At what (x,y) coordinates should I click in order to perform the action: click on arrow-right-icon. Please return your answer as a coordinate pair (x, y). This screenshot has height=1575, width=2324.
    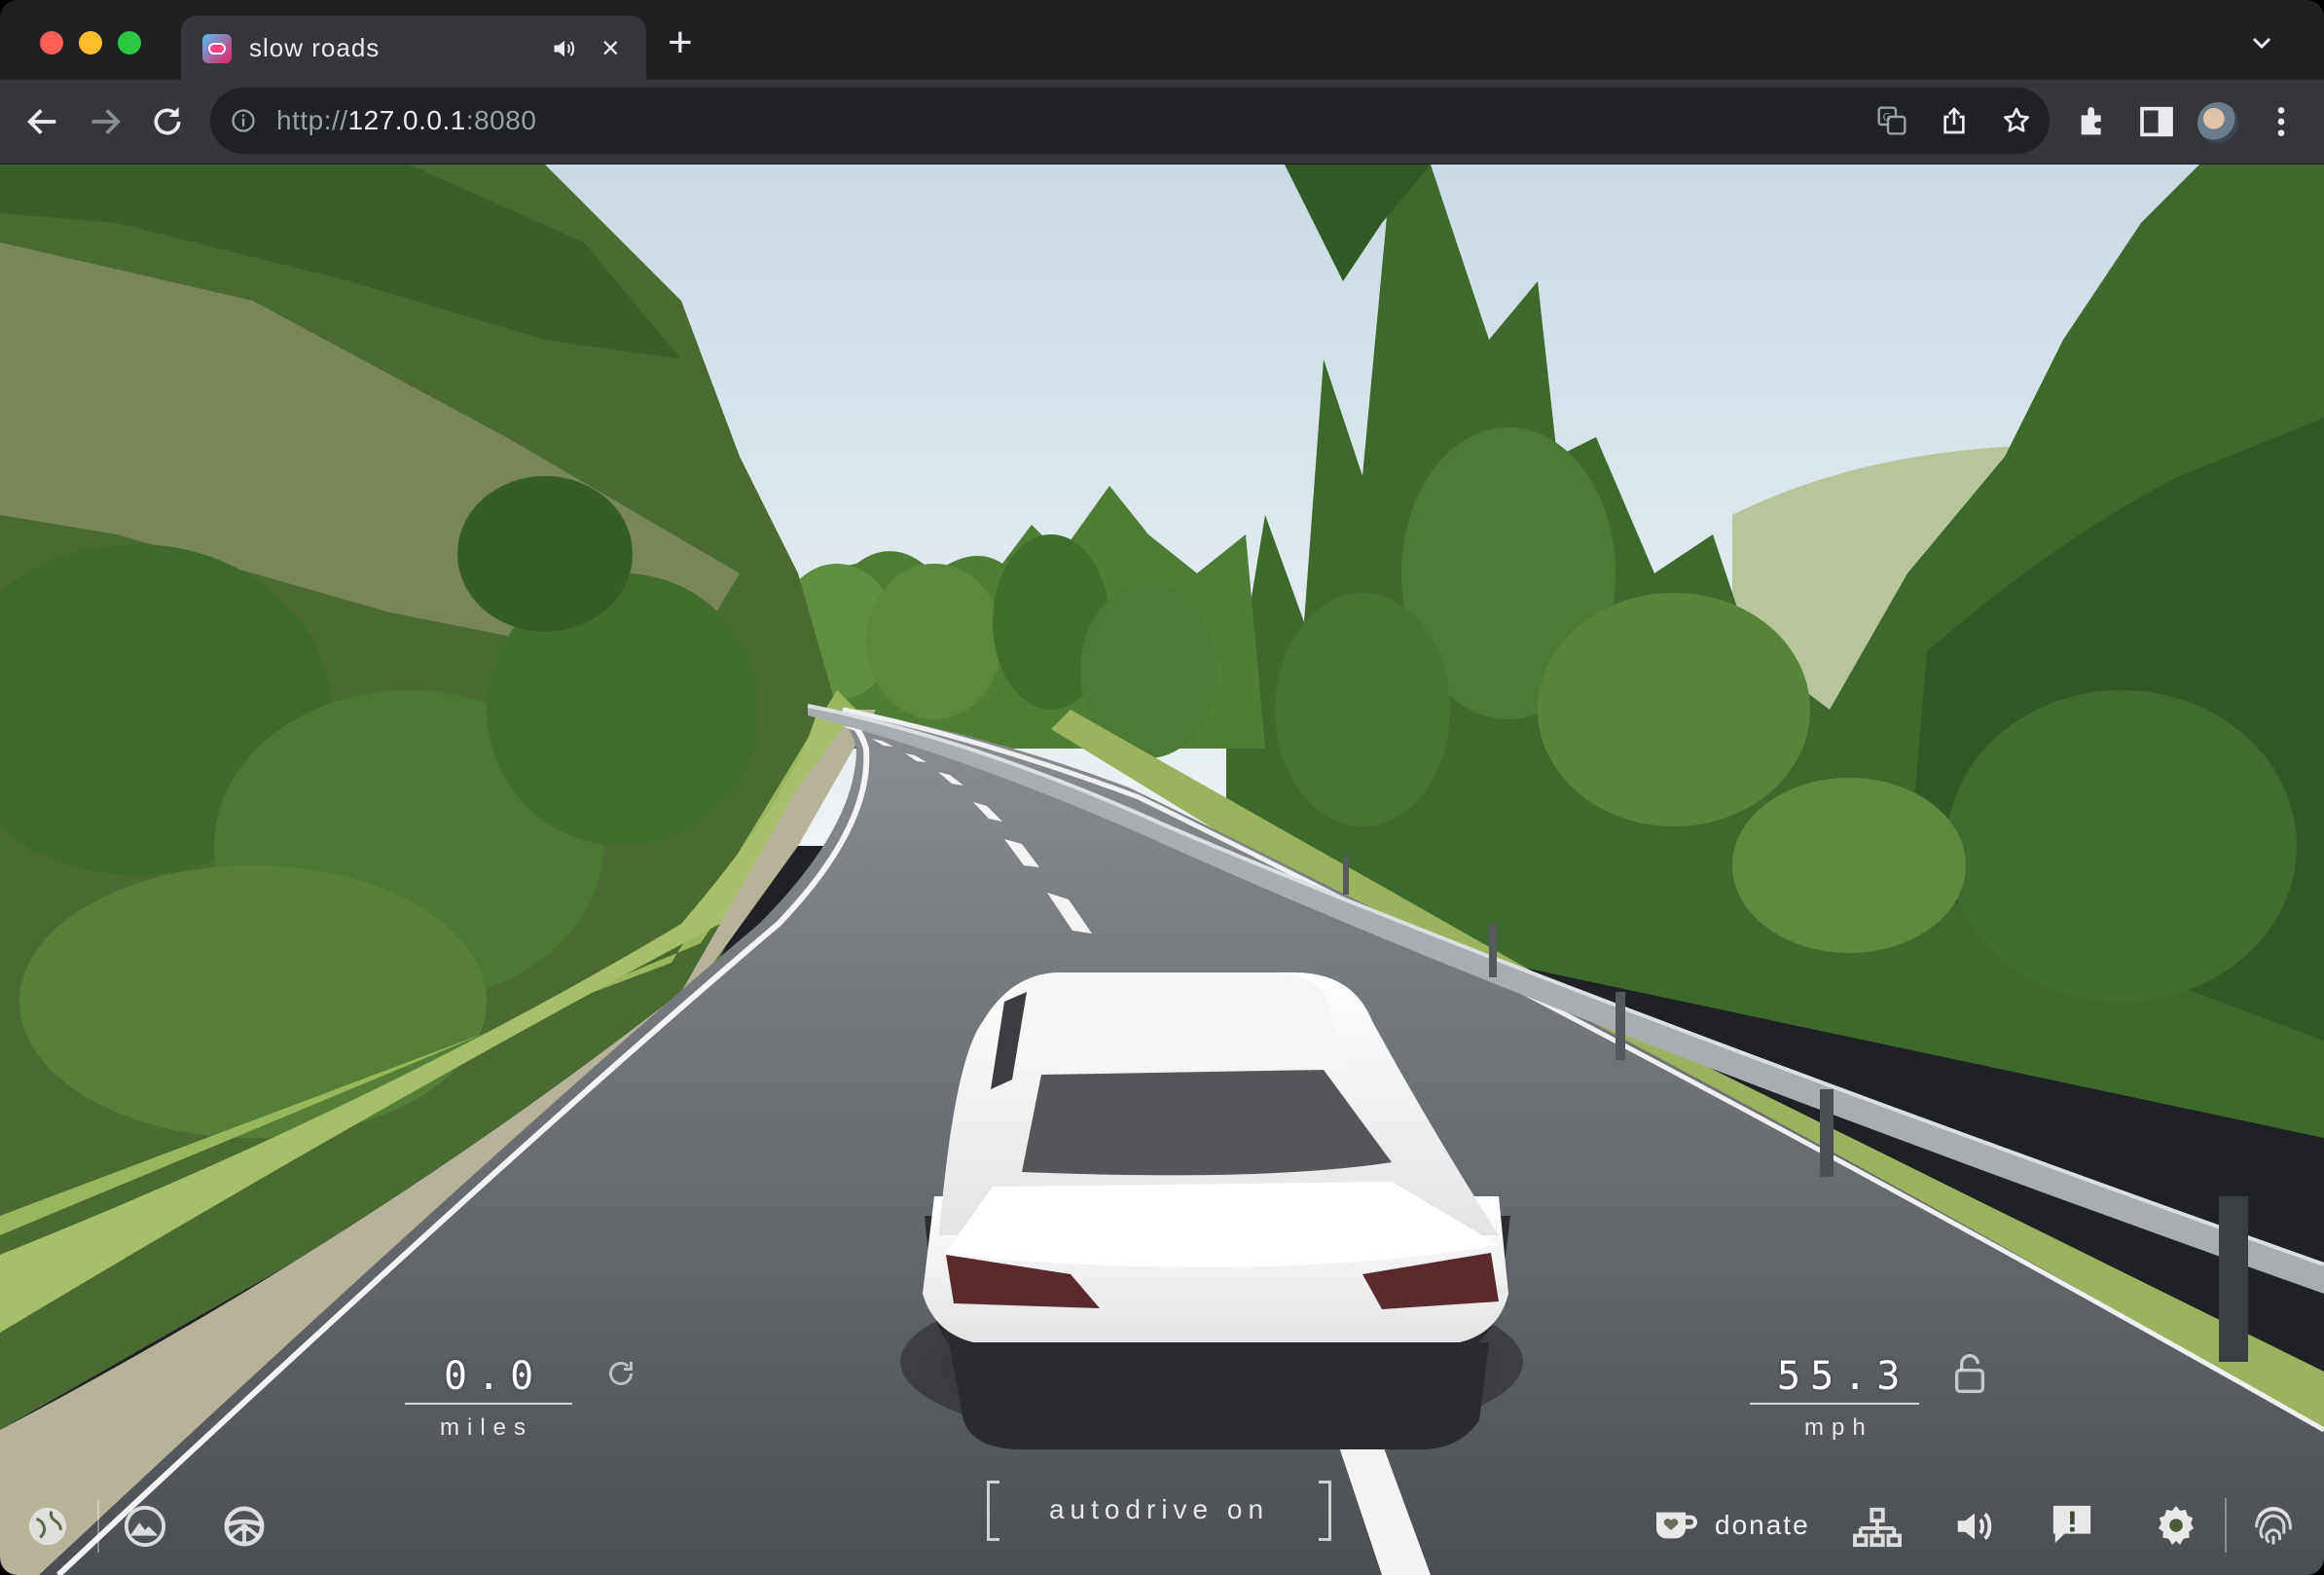
    Looking at the image, I should click on (105, 122).